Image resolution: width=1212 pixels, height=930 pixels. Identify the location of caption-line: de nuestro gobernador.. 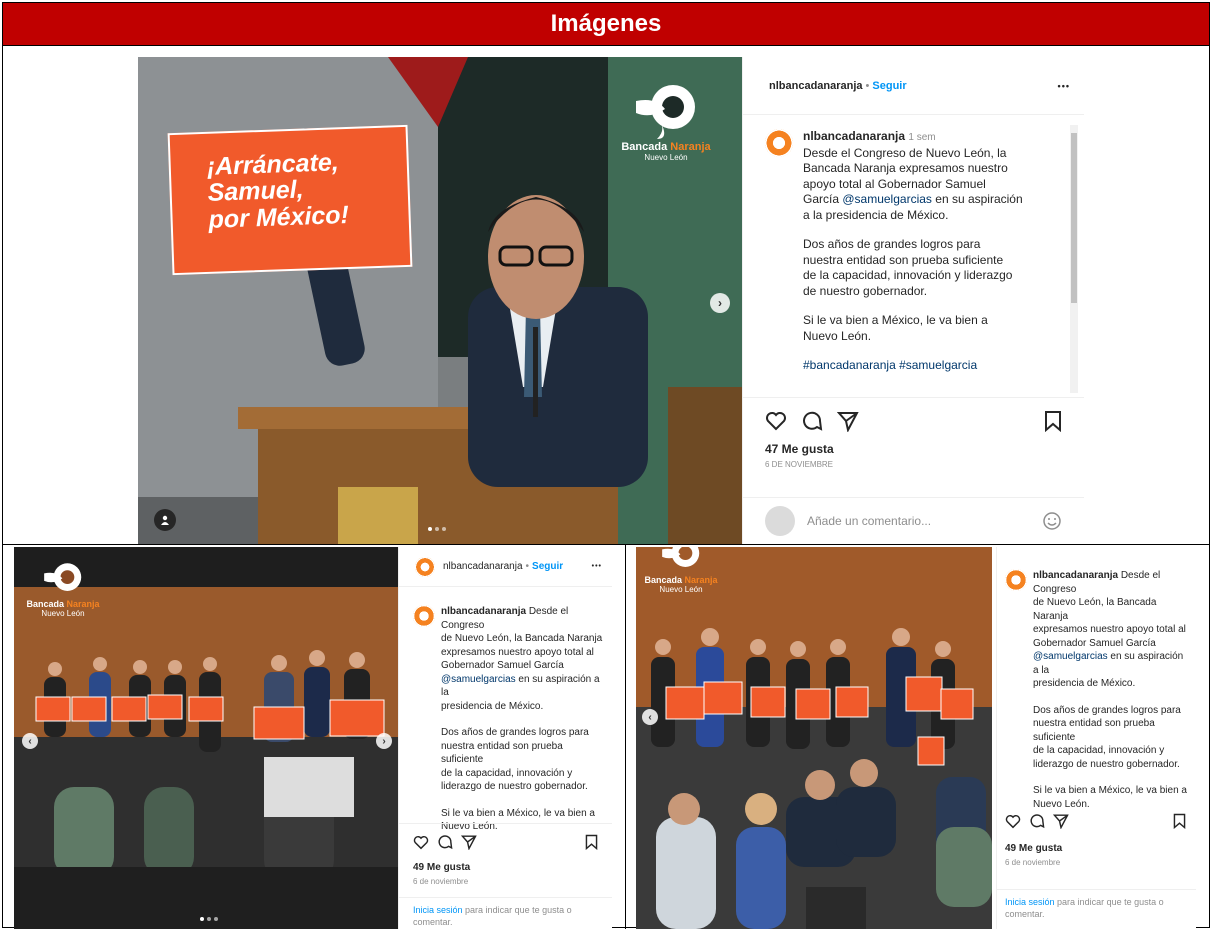
(865, 290).